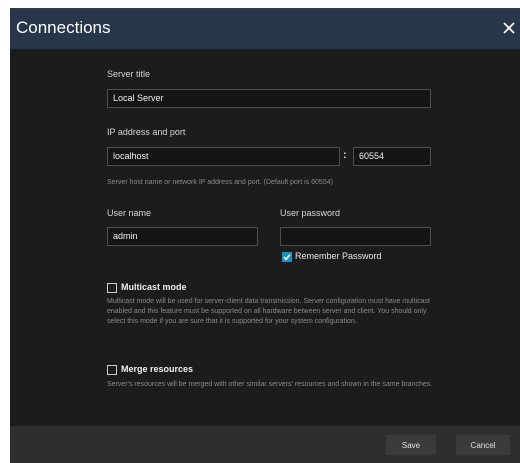 This screenshot has height=463, width=520. Describe the element at coordinates (269, 98) in the screenshot. I see `server-title-input: Local Server` at that location.